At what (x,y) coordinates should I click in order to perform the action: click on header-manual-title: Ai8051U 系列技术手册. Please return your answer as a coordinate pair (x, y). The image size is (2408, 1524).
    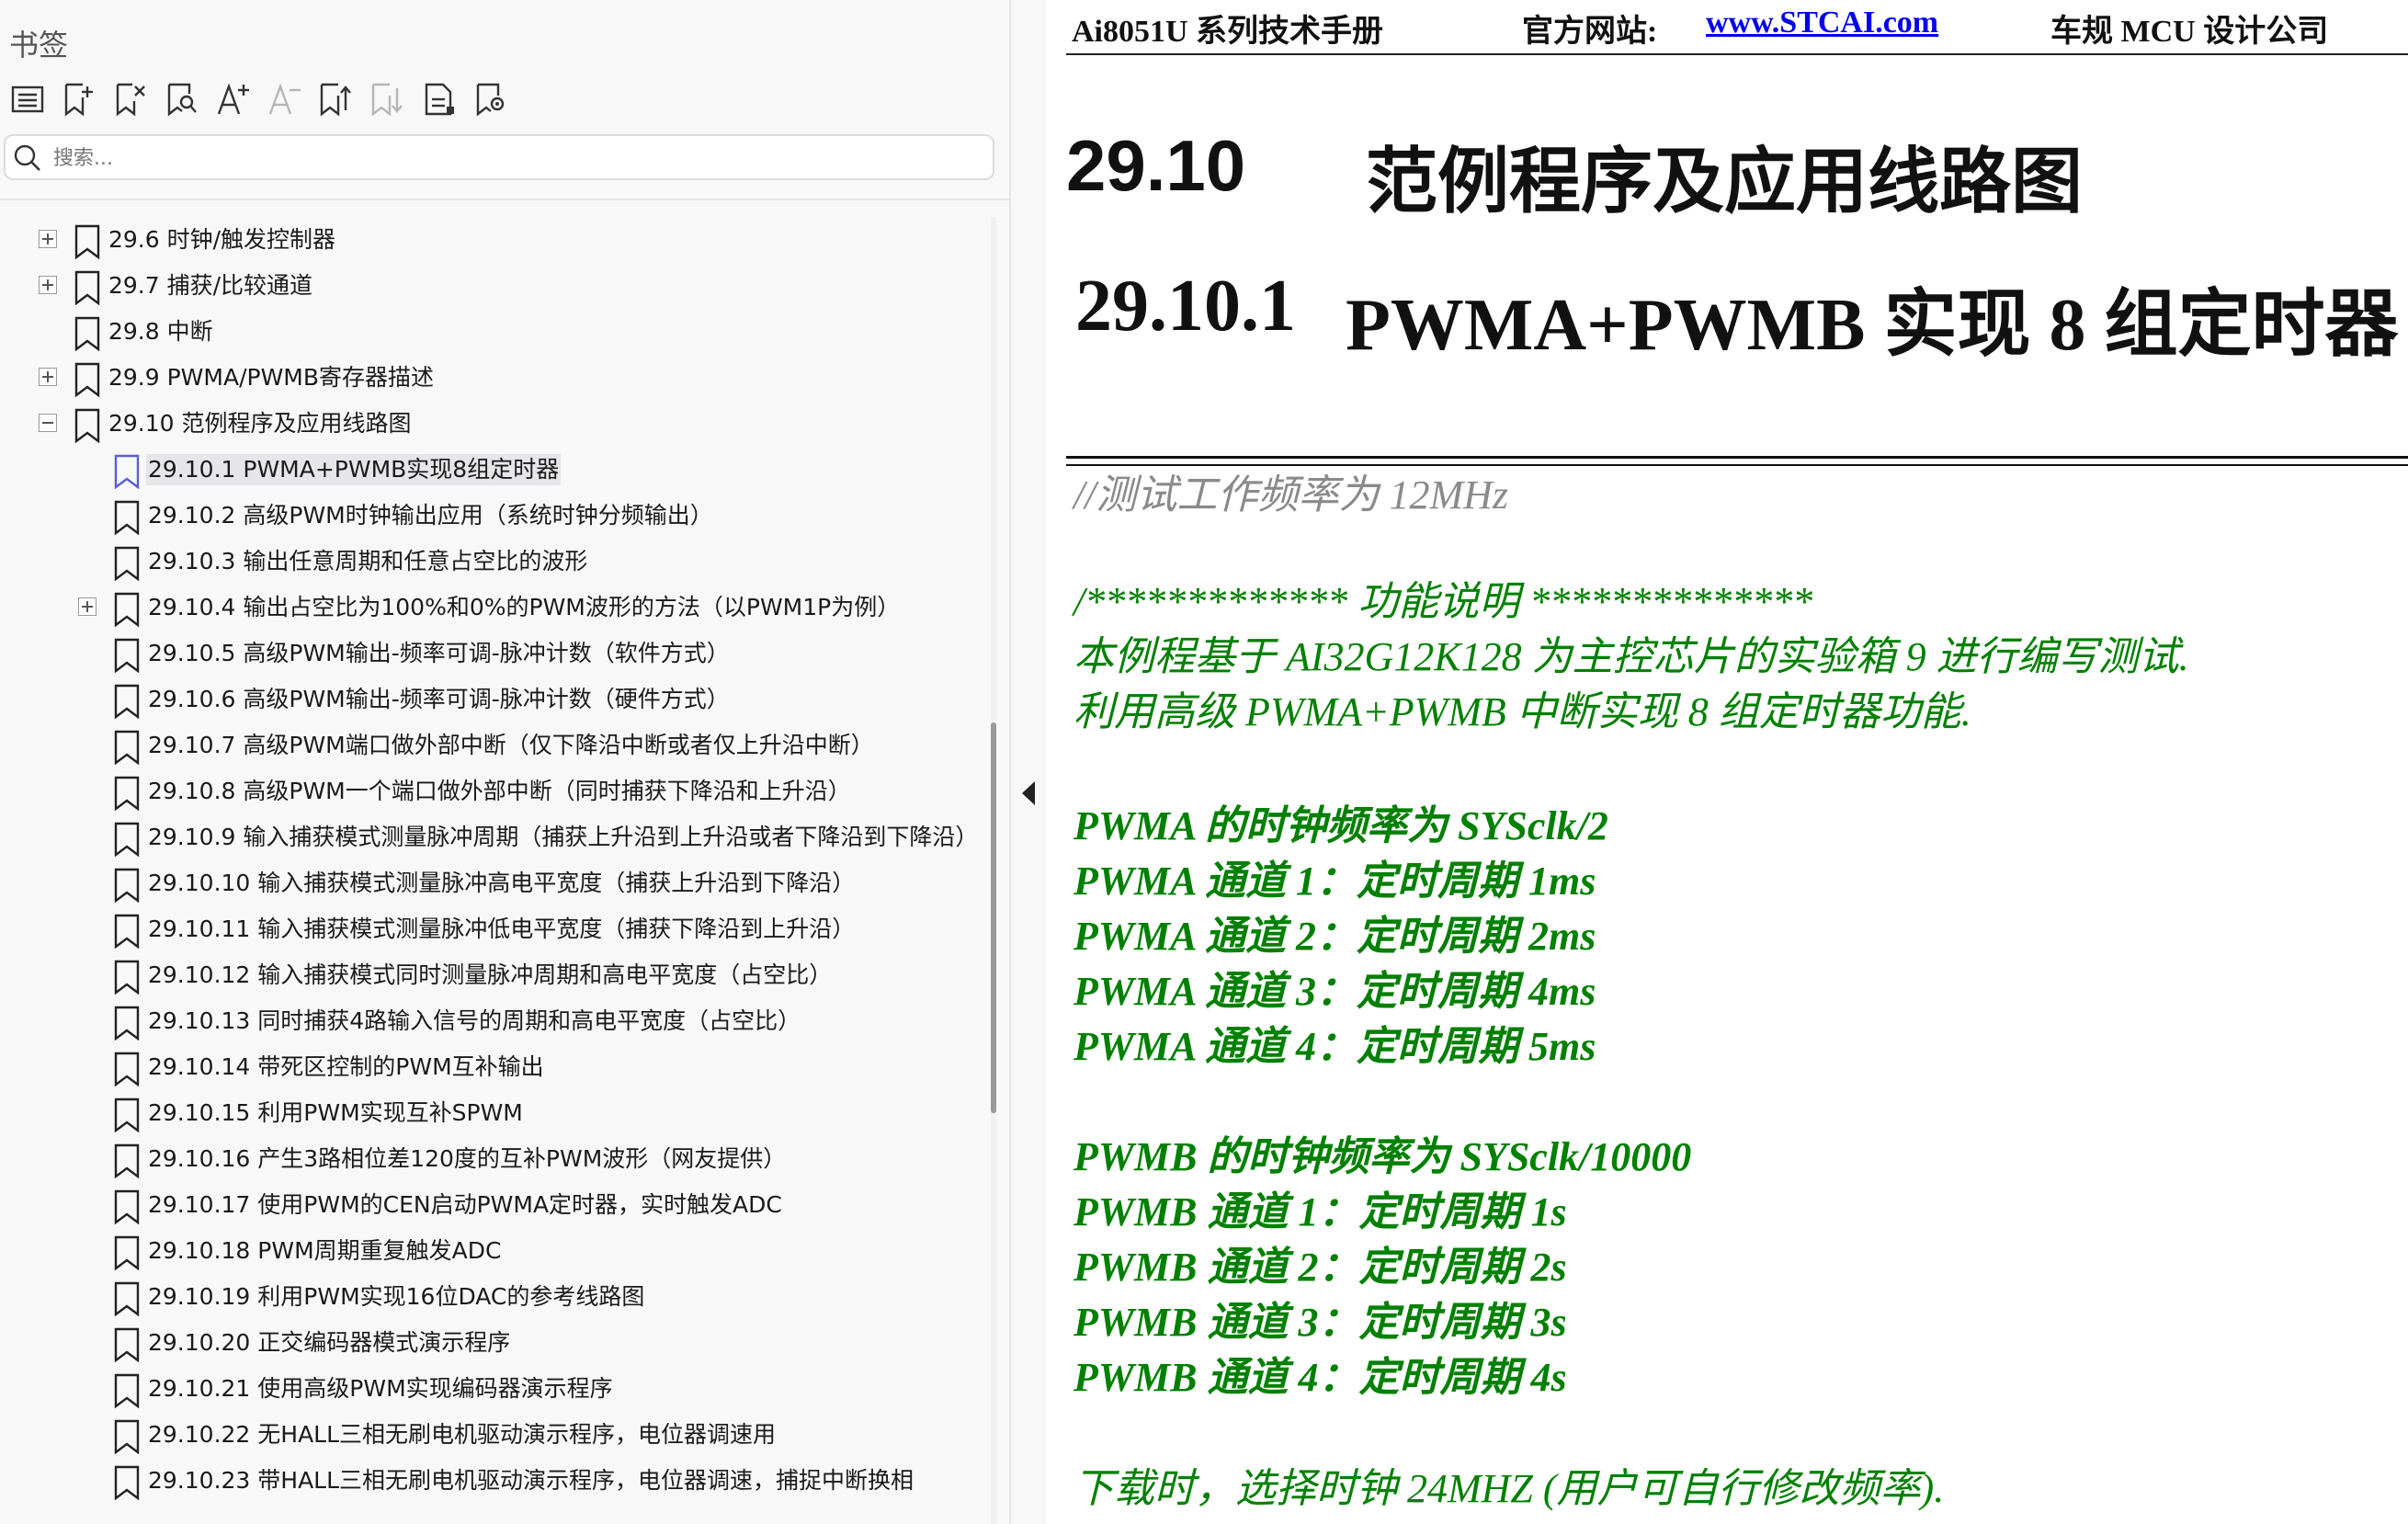
    Looking at the image, I should click on (1228, 32).